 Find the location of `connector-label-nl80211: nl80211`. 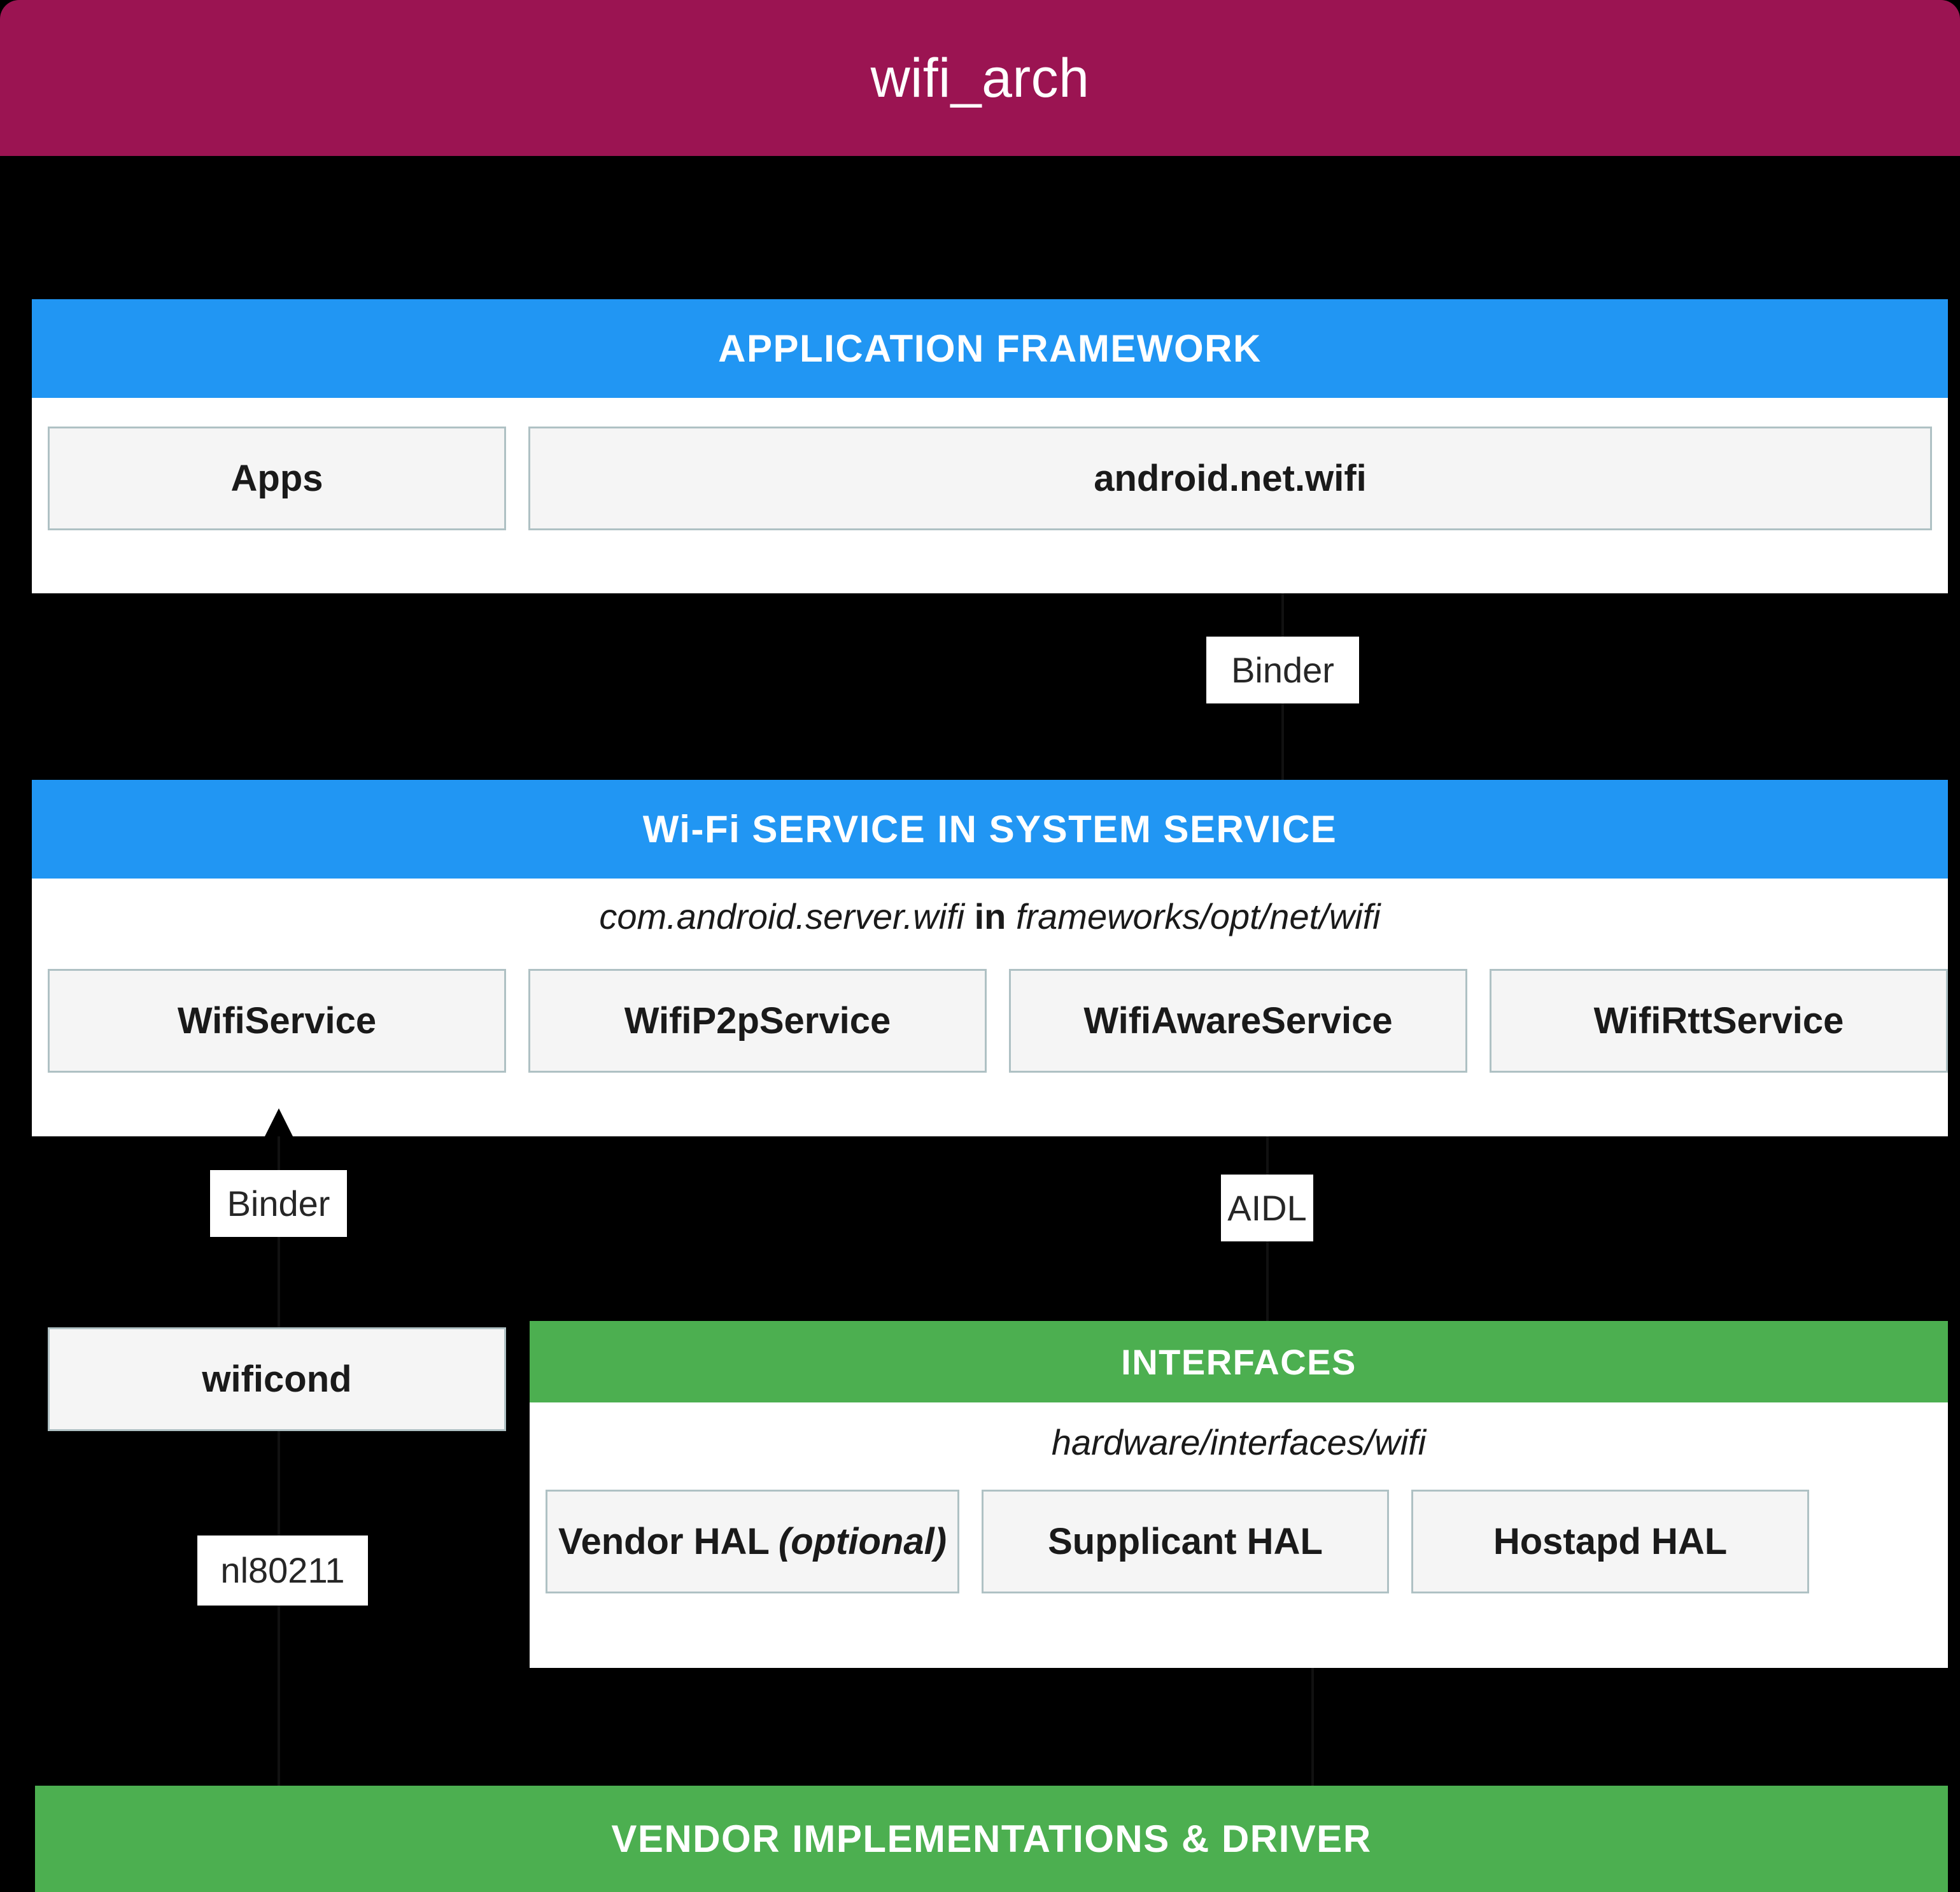

connector-label-nl80211: nl80211 is located at coordinates (282, 1570).